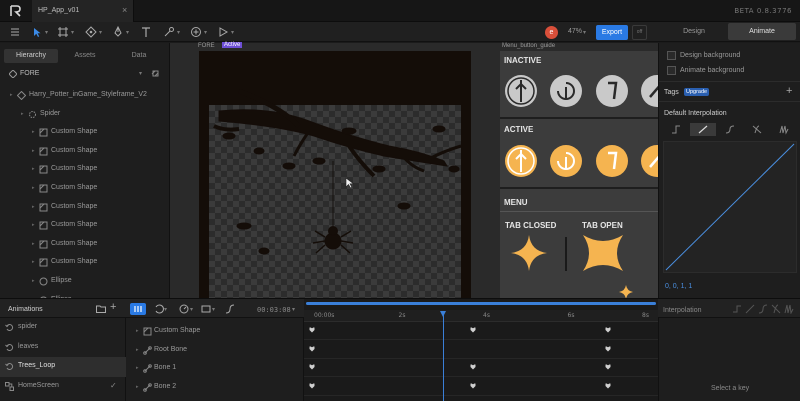 Image resolution: width=800 pixels, height=401 pixels. I want to click on settings-toggle-button: off, so click(639, 32).